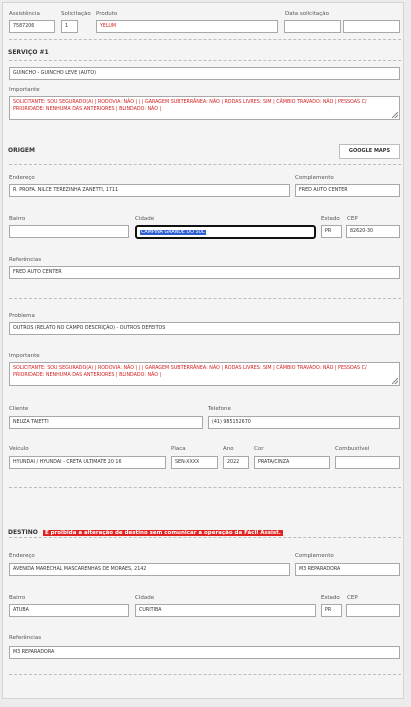 Image resolution: width=411 pixels, height=707 pixels. I want to click on destino-cep-field, so click(373, 610).